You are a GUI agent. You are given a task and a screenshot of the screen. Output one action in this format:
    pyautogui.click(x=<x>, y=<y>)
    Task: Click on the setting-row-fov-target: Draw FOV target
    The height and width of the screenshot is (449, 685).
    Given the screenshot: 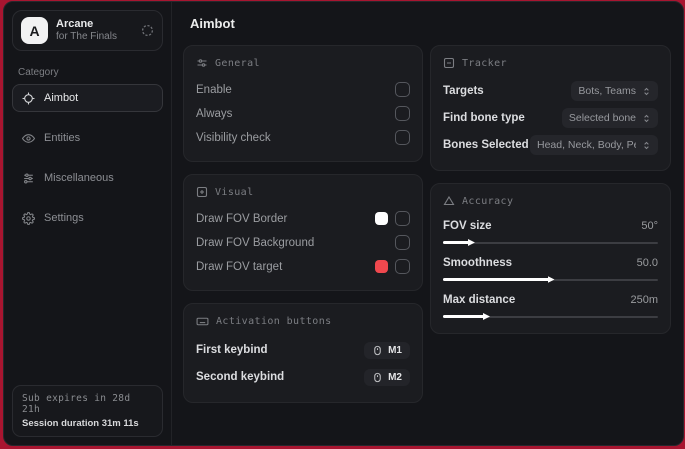 What is the action you would take?
    pyautogui.click(x=303, y=266)
    